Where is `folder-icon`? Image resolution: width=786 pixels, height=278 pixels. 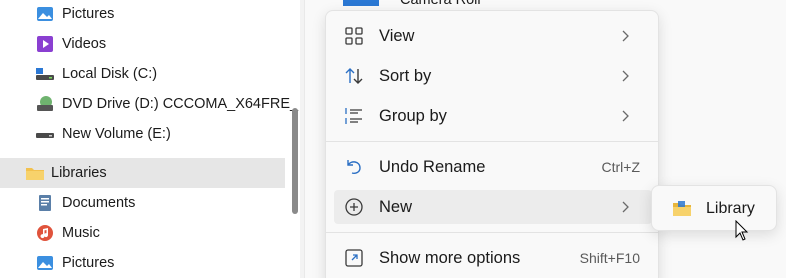 folder-icon is located at coordinates (361, 3).